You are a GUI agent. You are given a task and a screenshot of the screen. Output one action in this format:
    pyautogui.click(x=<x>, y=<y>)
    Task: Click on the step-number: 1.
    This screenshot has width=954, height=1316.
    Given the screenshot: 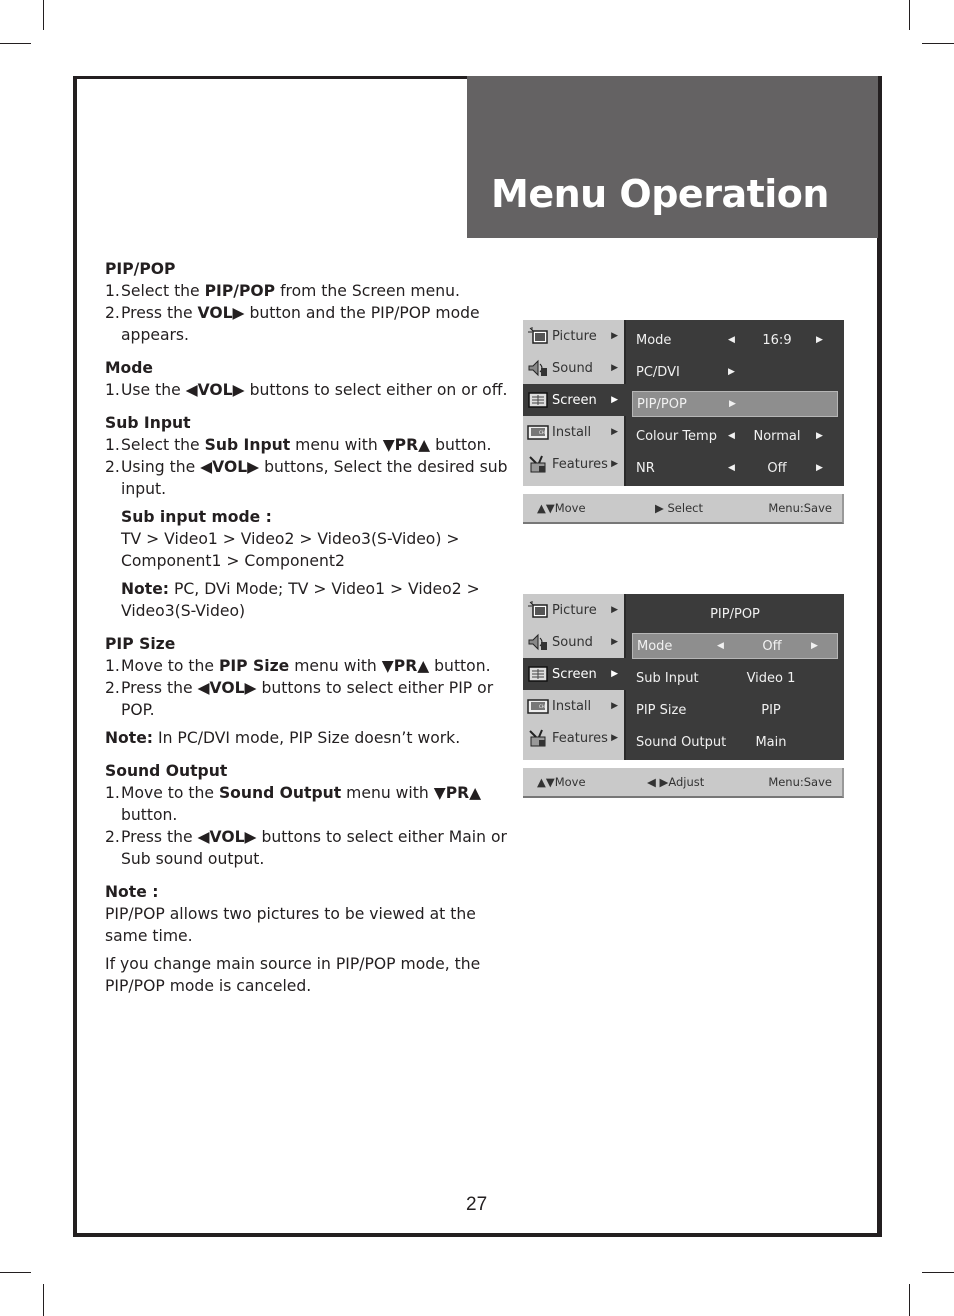 What is the action you would take?
    pyautogui.click(x=112, y=291)
    